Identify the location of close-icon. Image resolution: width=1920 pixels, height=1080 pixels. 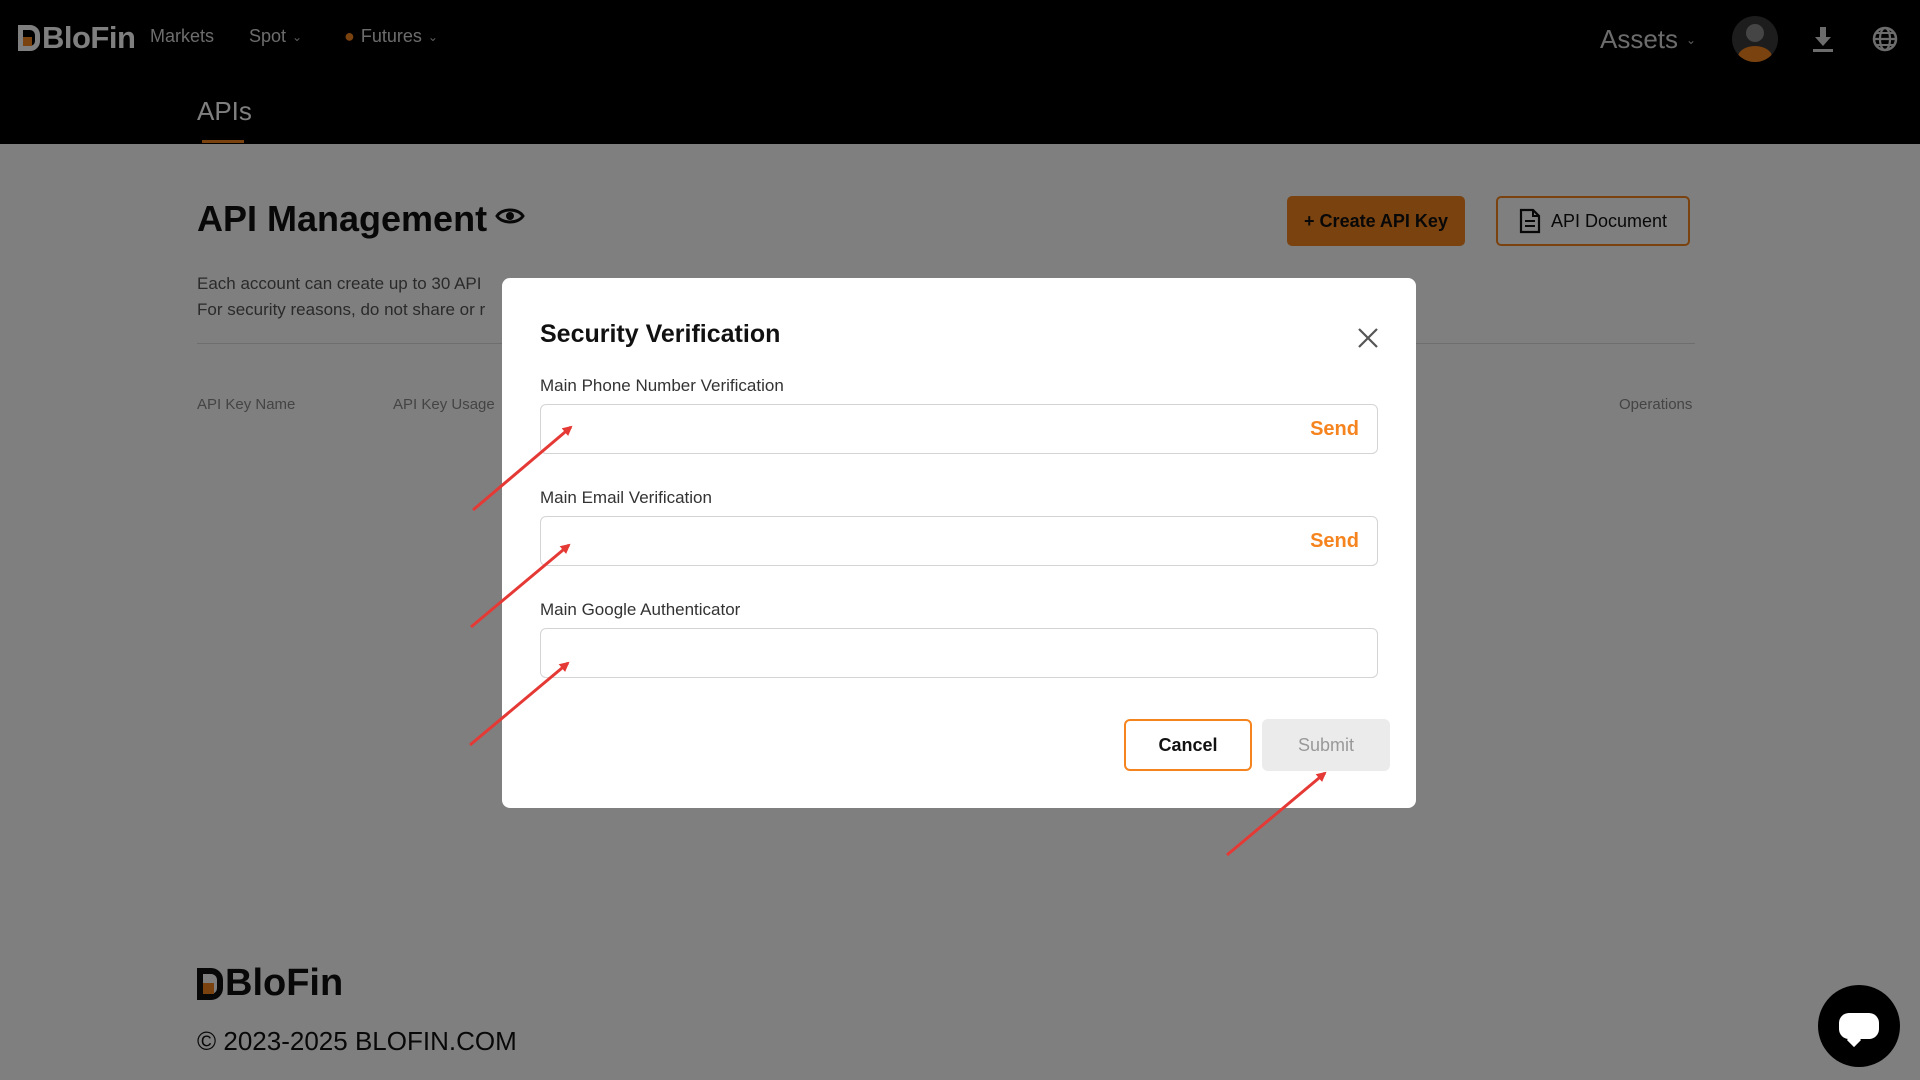
(1368, 338).